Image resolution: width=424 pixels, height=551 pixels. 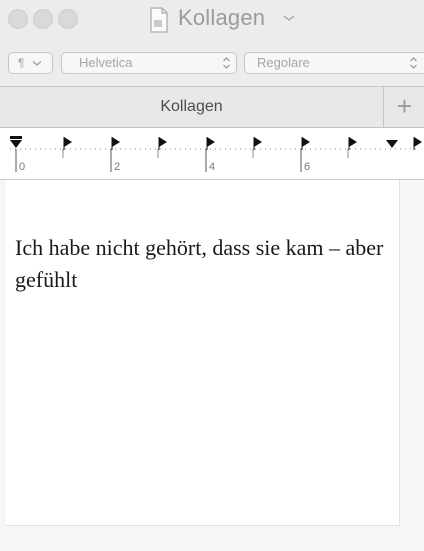 What do you see at coordinates (68, 19) in the screenshot?
I see `zoom-button` at bounding box center [68, 19].